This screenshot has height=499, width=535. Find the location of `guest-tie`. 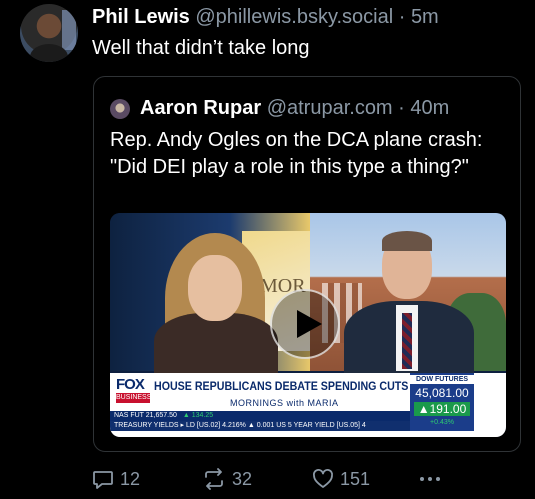

guest-tie is located at coordinates (407, 341).